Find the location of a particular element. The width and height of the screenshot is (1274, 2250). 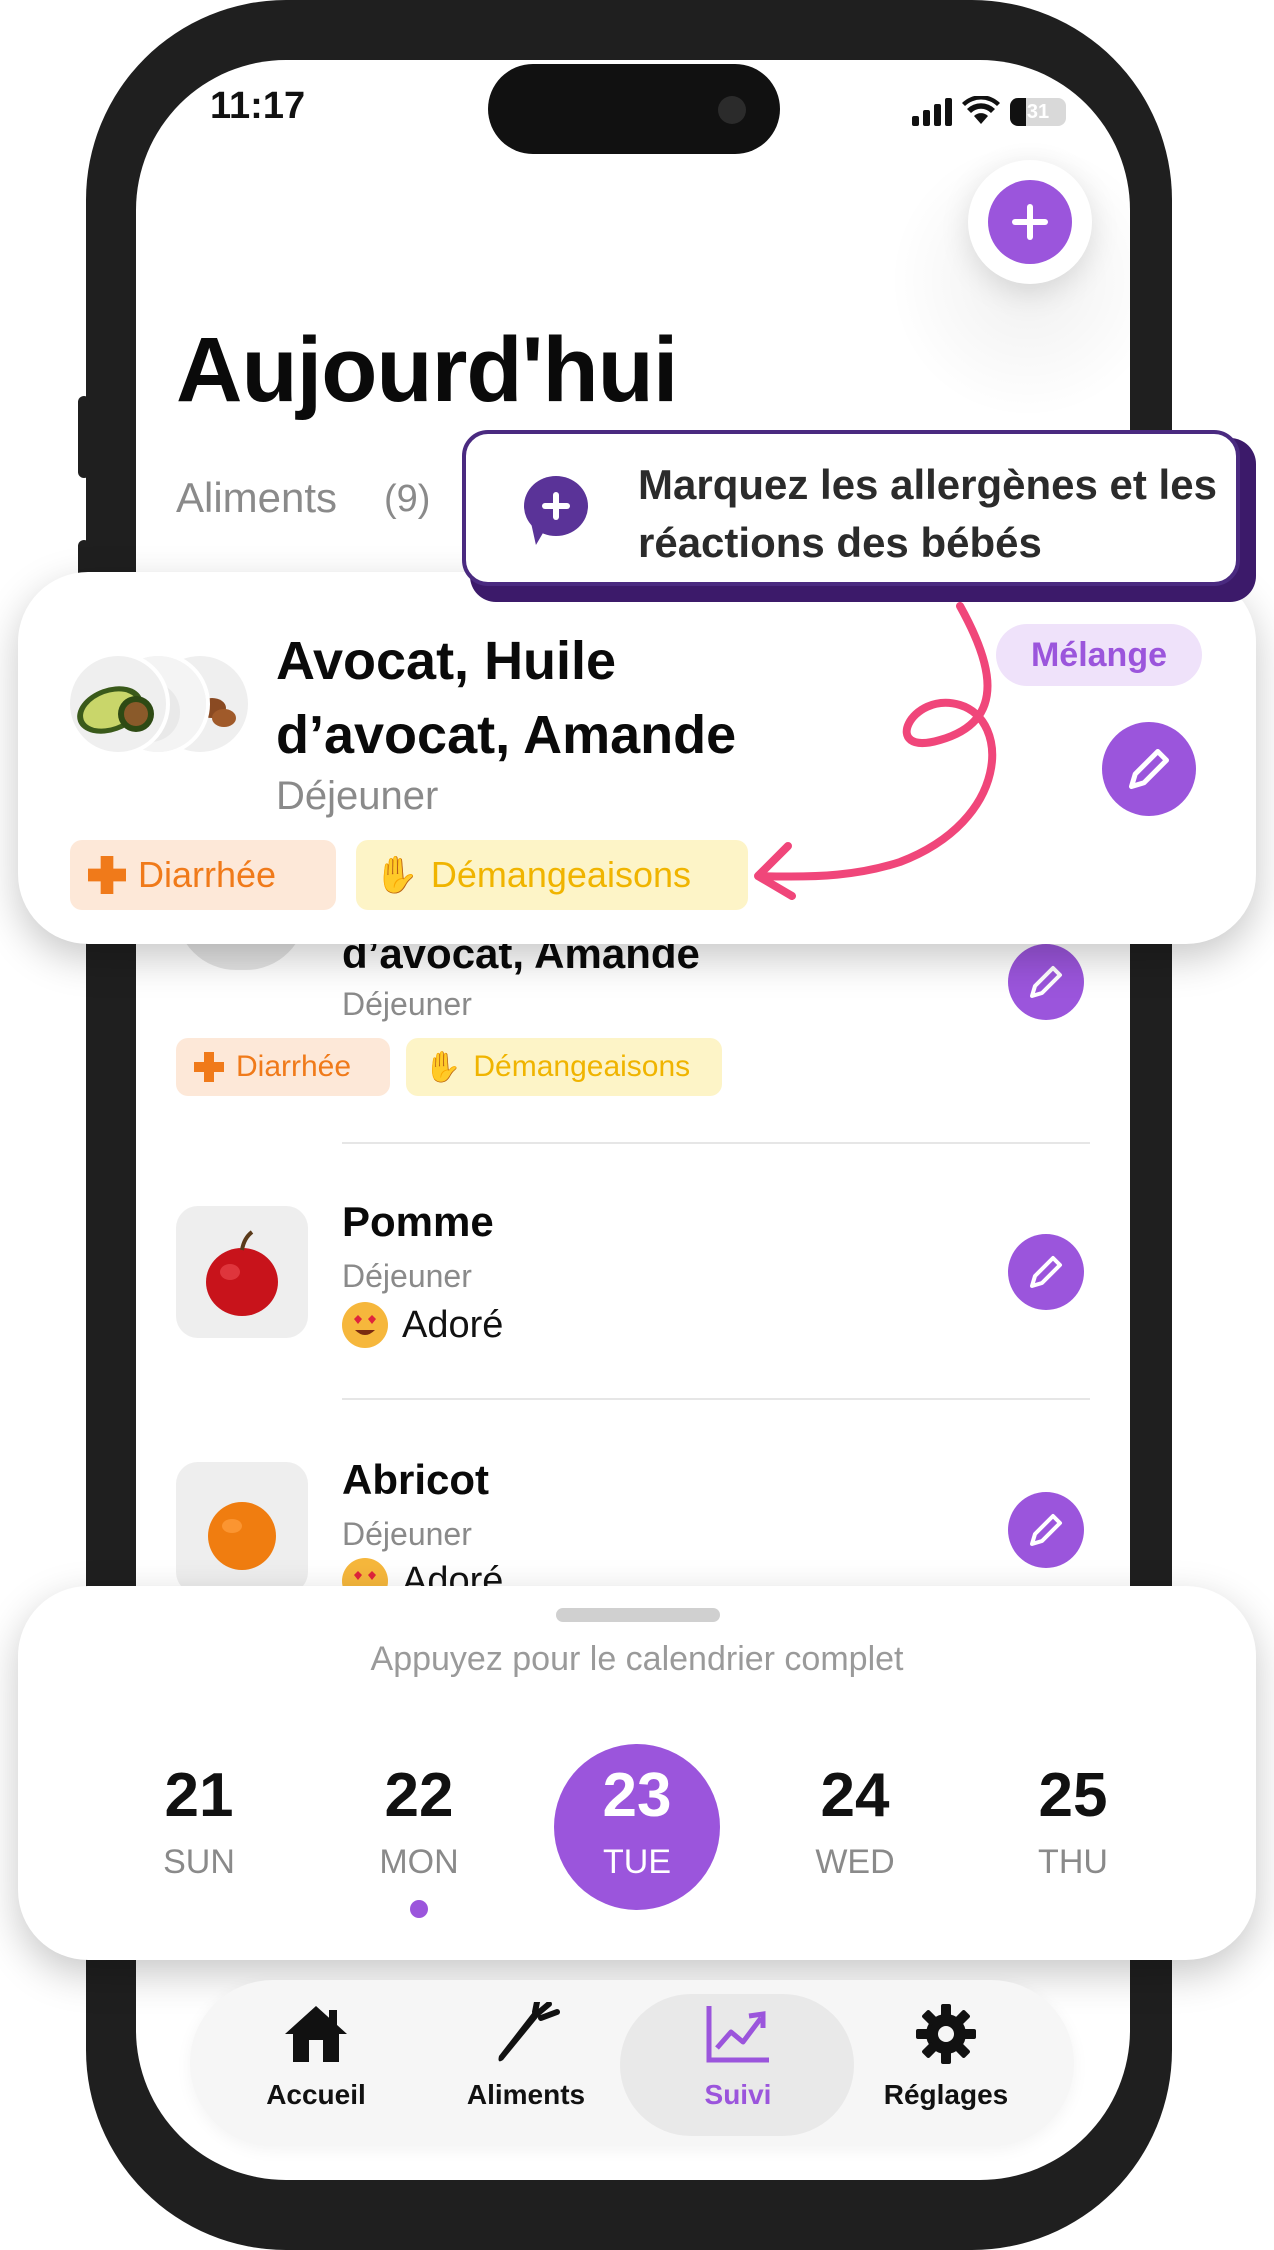

day-24: 24 WED is located at coordinates (855, 1821).